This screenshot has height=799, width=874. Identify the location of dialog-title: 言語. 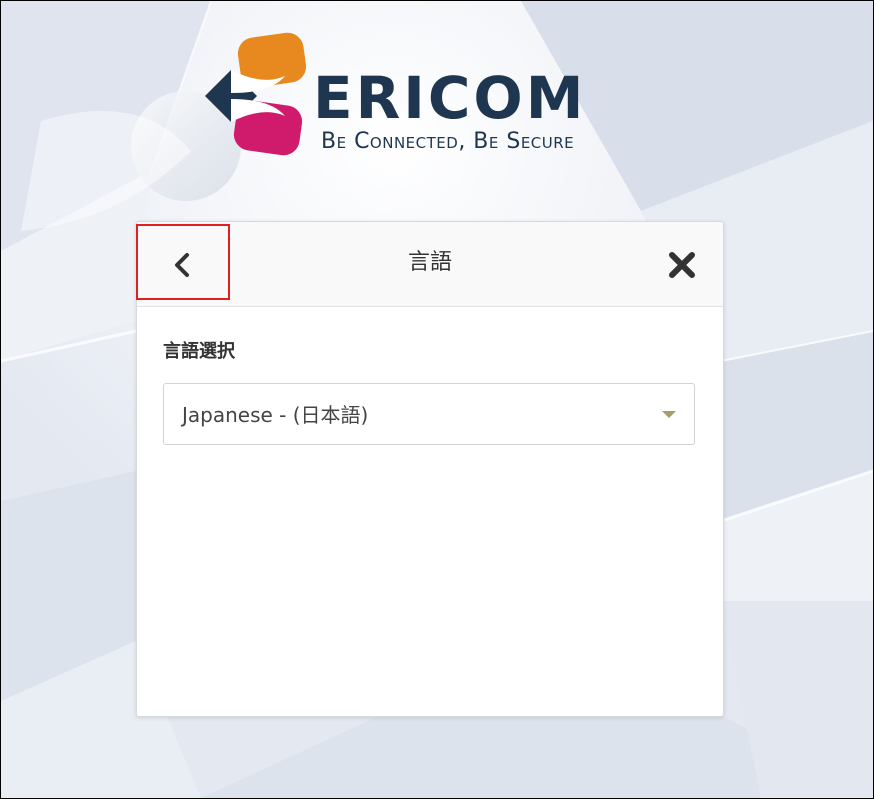
(429, 262).